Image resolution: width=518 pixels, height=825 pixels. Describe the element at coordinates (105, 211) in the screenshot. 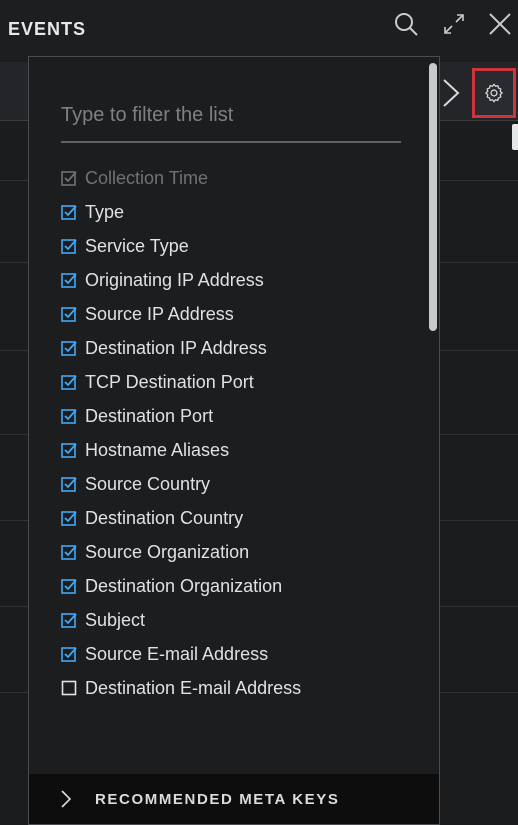

I see `list-item-label: Type` at that location.